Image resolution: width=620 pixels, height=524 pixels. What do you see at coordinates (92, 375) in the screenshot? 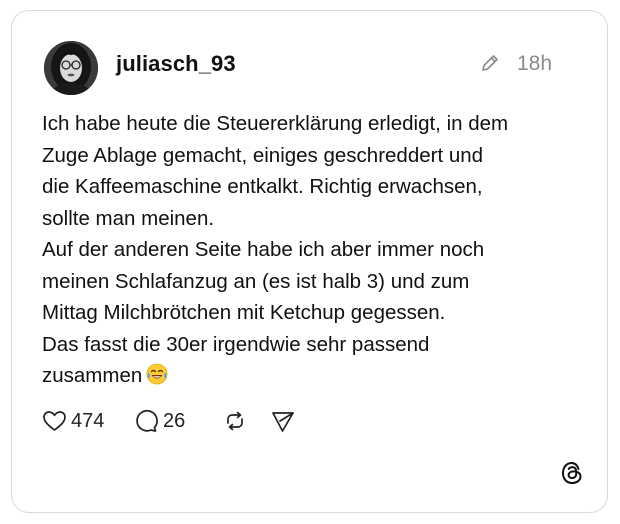
I see `post-text-line: zusammen` at bounding box center [92, 375].